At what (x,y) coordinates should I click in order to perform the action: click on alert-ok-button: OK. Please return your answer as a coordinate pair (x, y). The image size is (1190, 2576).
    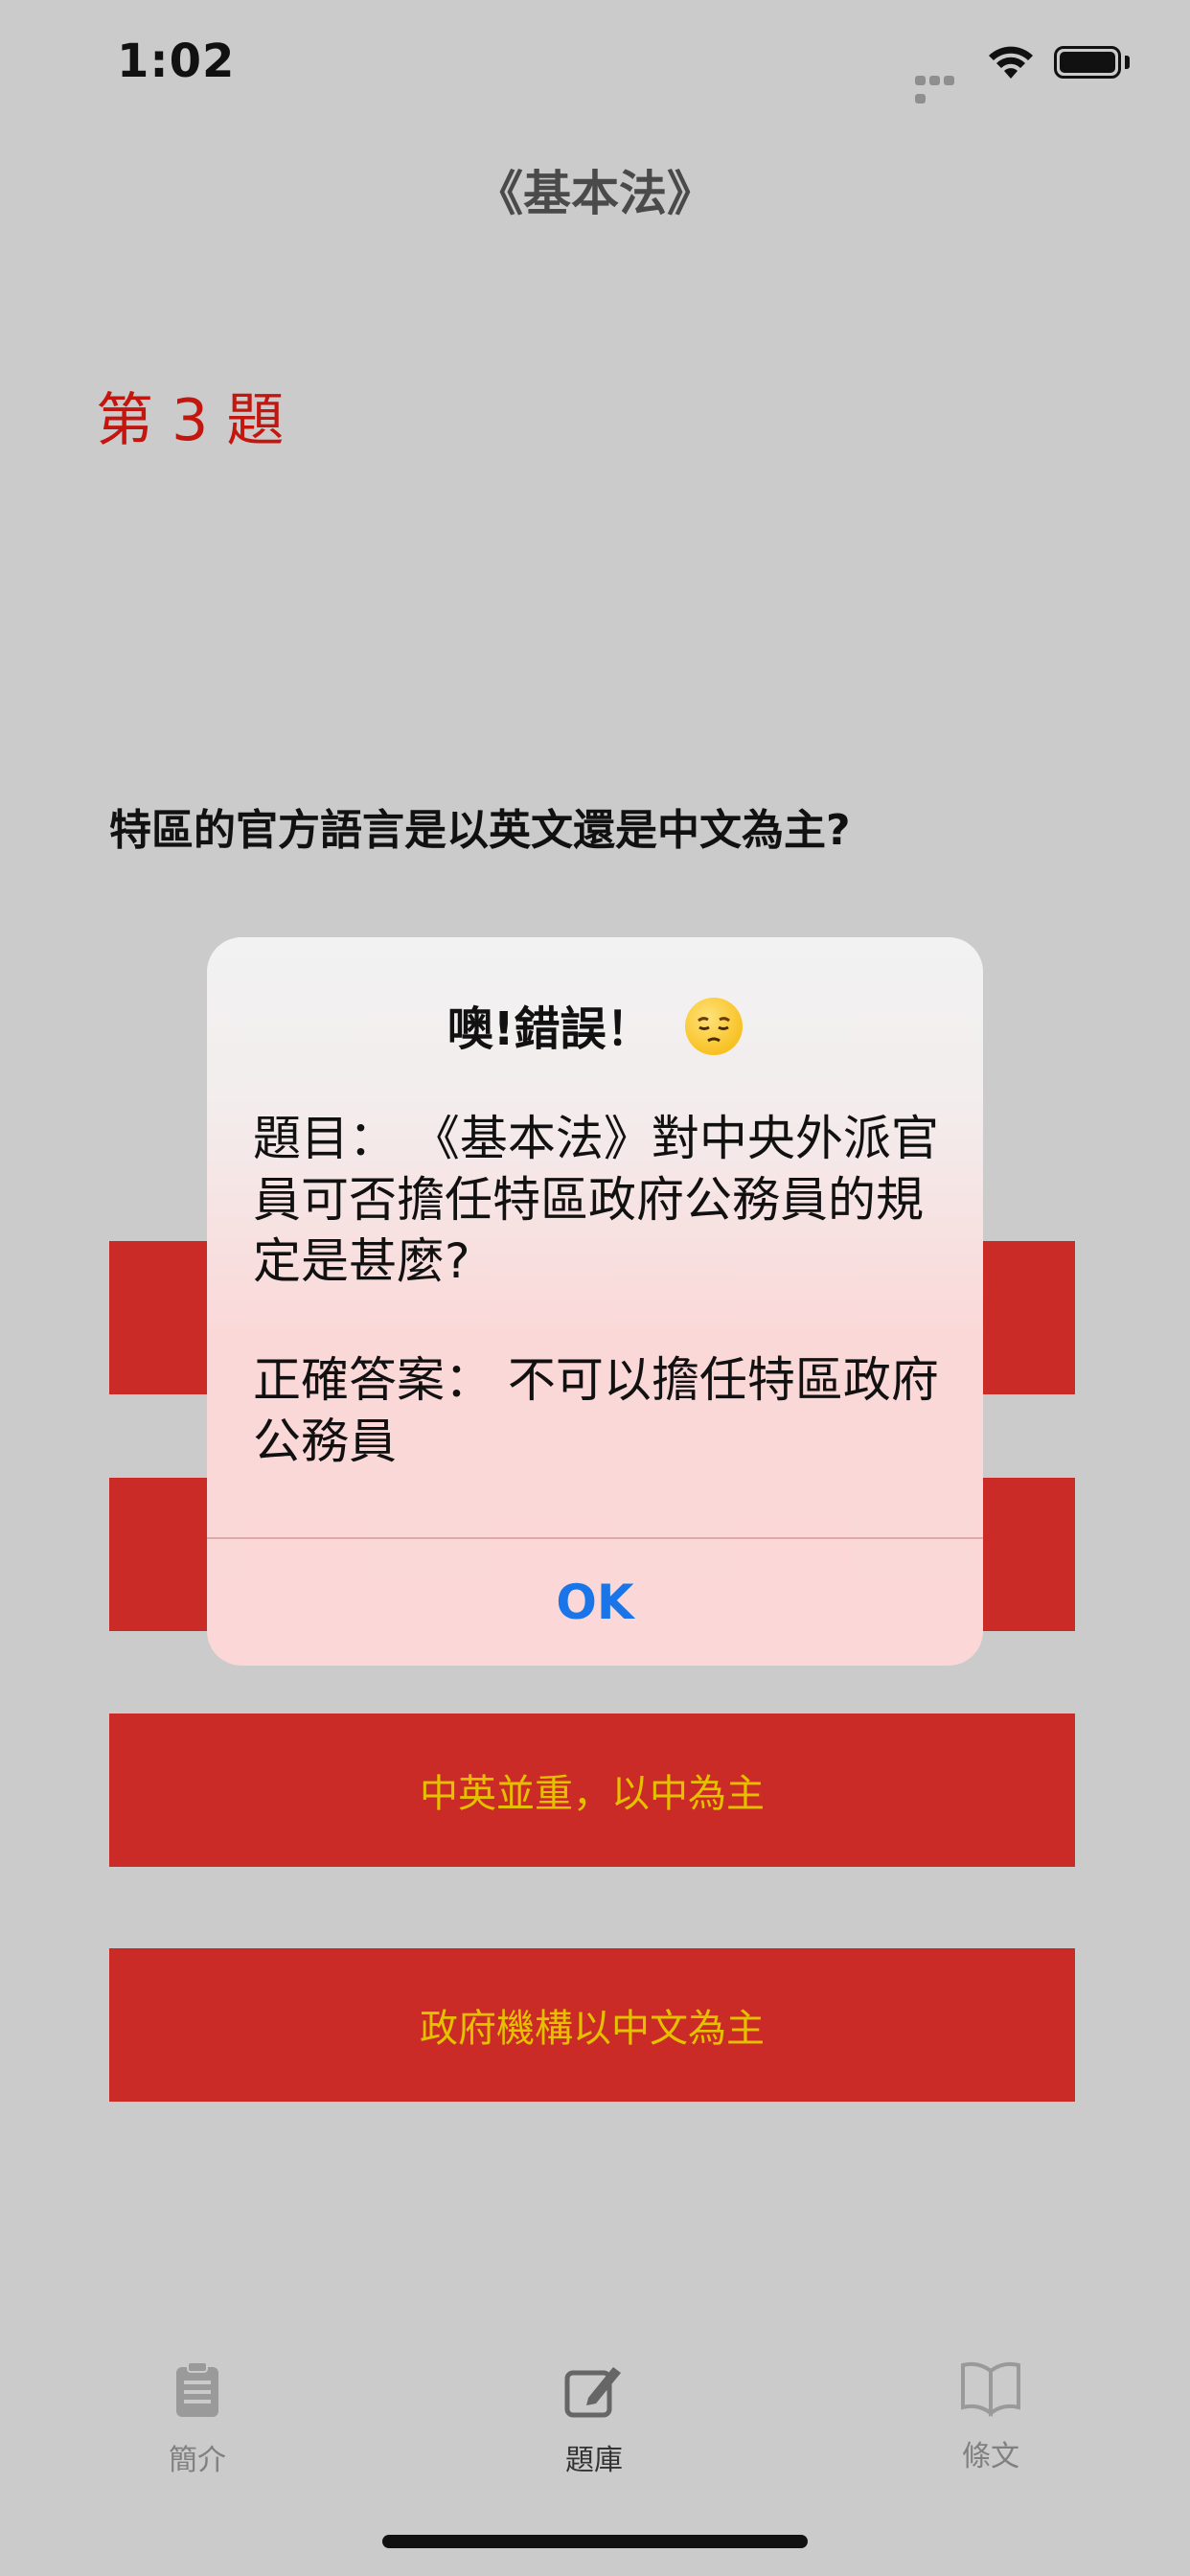
    Looking at the image, I should click on (595, 1602).